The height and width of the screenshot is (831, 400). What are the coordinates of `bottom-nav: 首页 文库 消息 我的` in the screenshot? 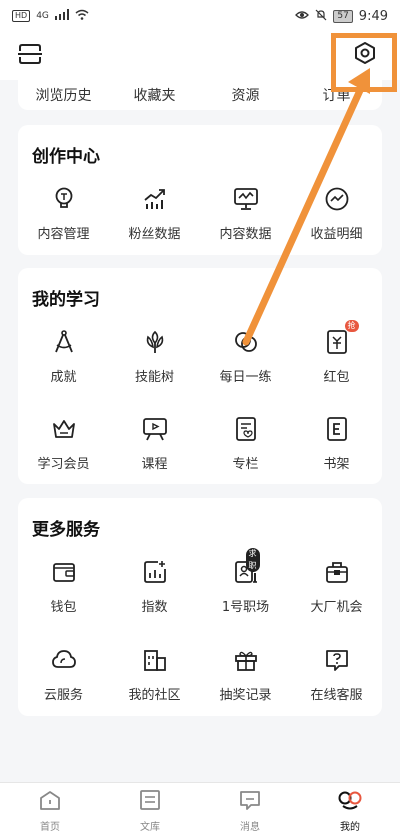 It's located at (200, 806).